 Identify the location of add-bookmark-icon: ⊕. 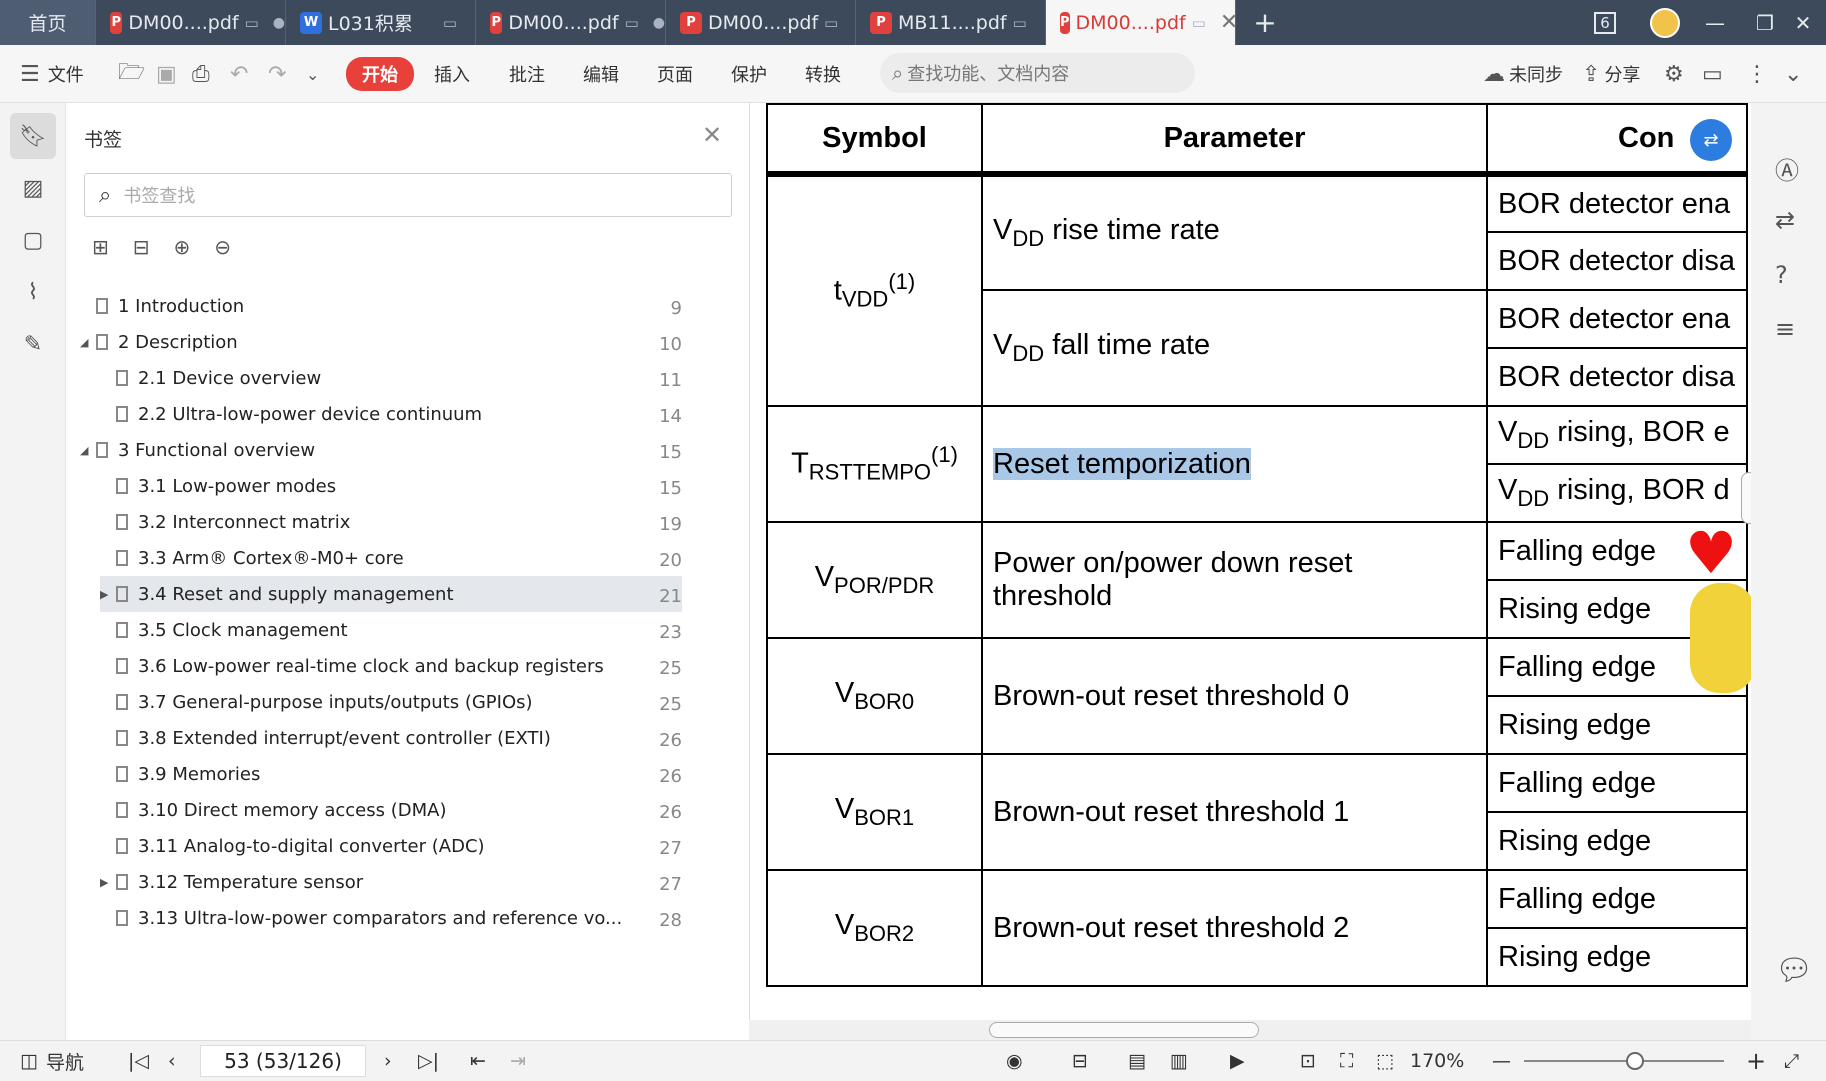
(182, 247).